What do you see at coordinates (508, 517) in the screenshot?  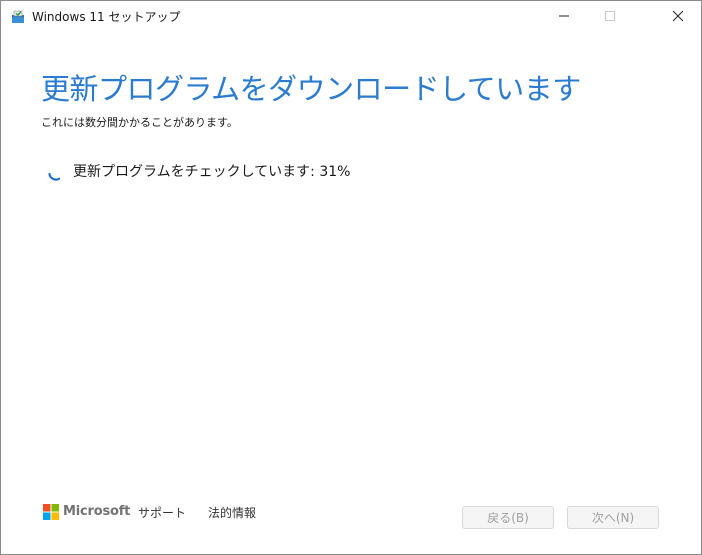 I see `back-button: 戻る(B)` at bounding box center [508, 517].